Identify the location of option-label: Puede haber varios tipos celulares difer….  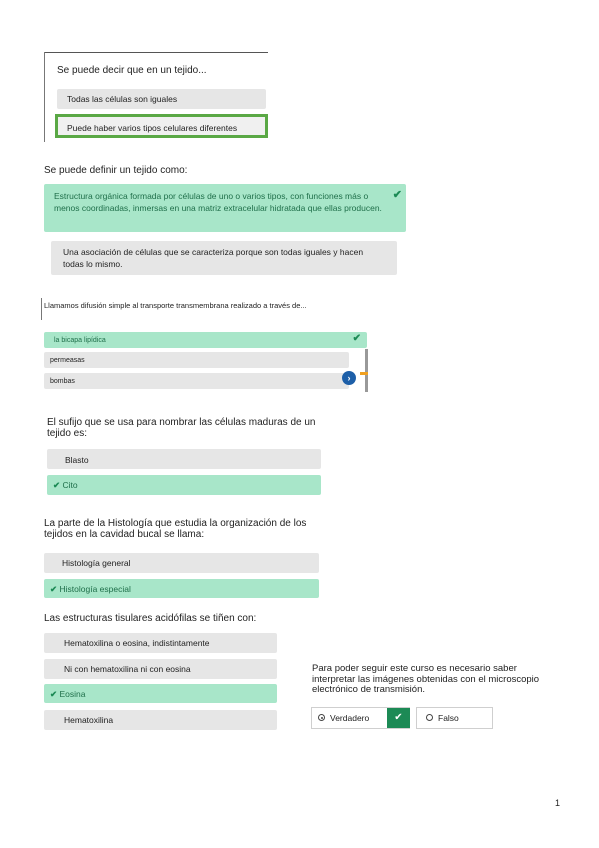
(152, 128).